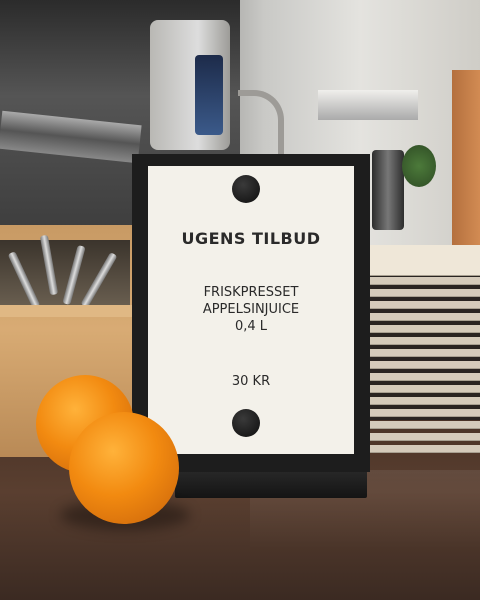 Image resolution: width=480 pixels, height=600 pixels. Describe the element at coordinates (388, 190) in the screenshot. I see `coffee-grinder` at that location.